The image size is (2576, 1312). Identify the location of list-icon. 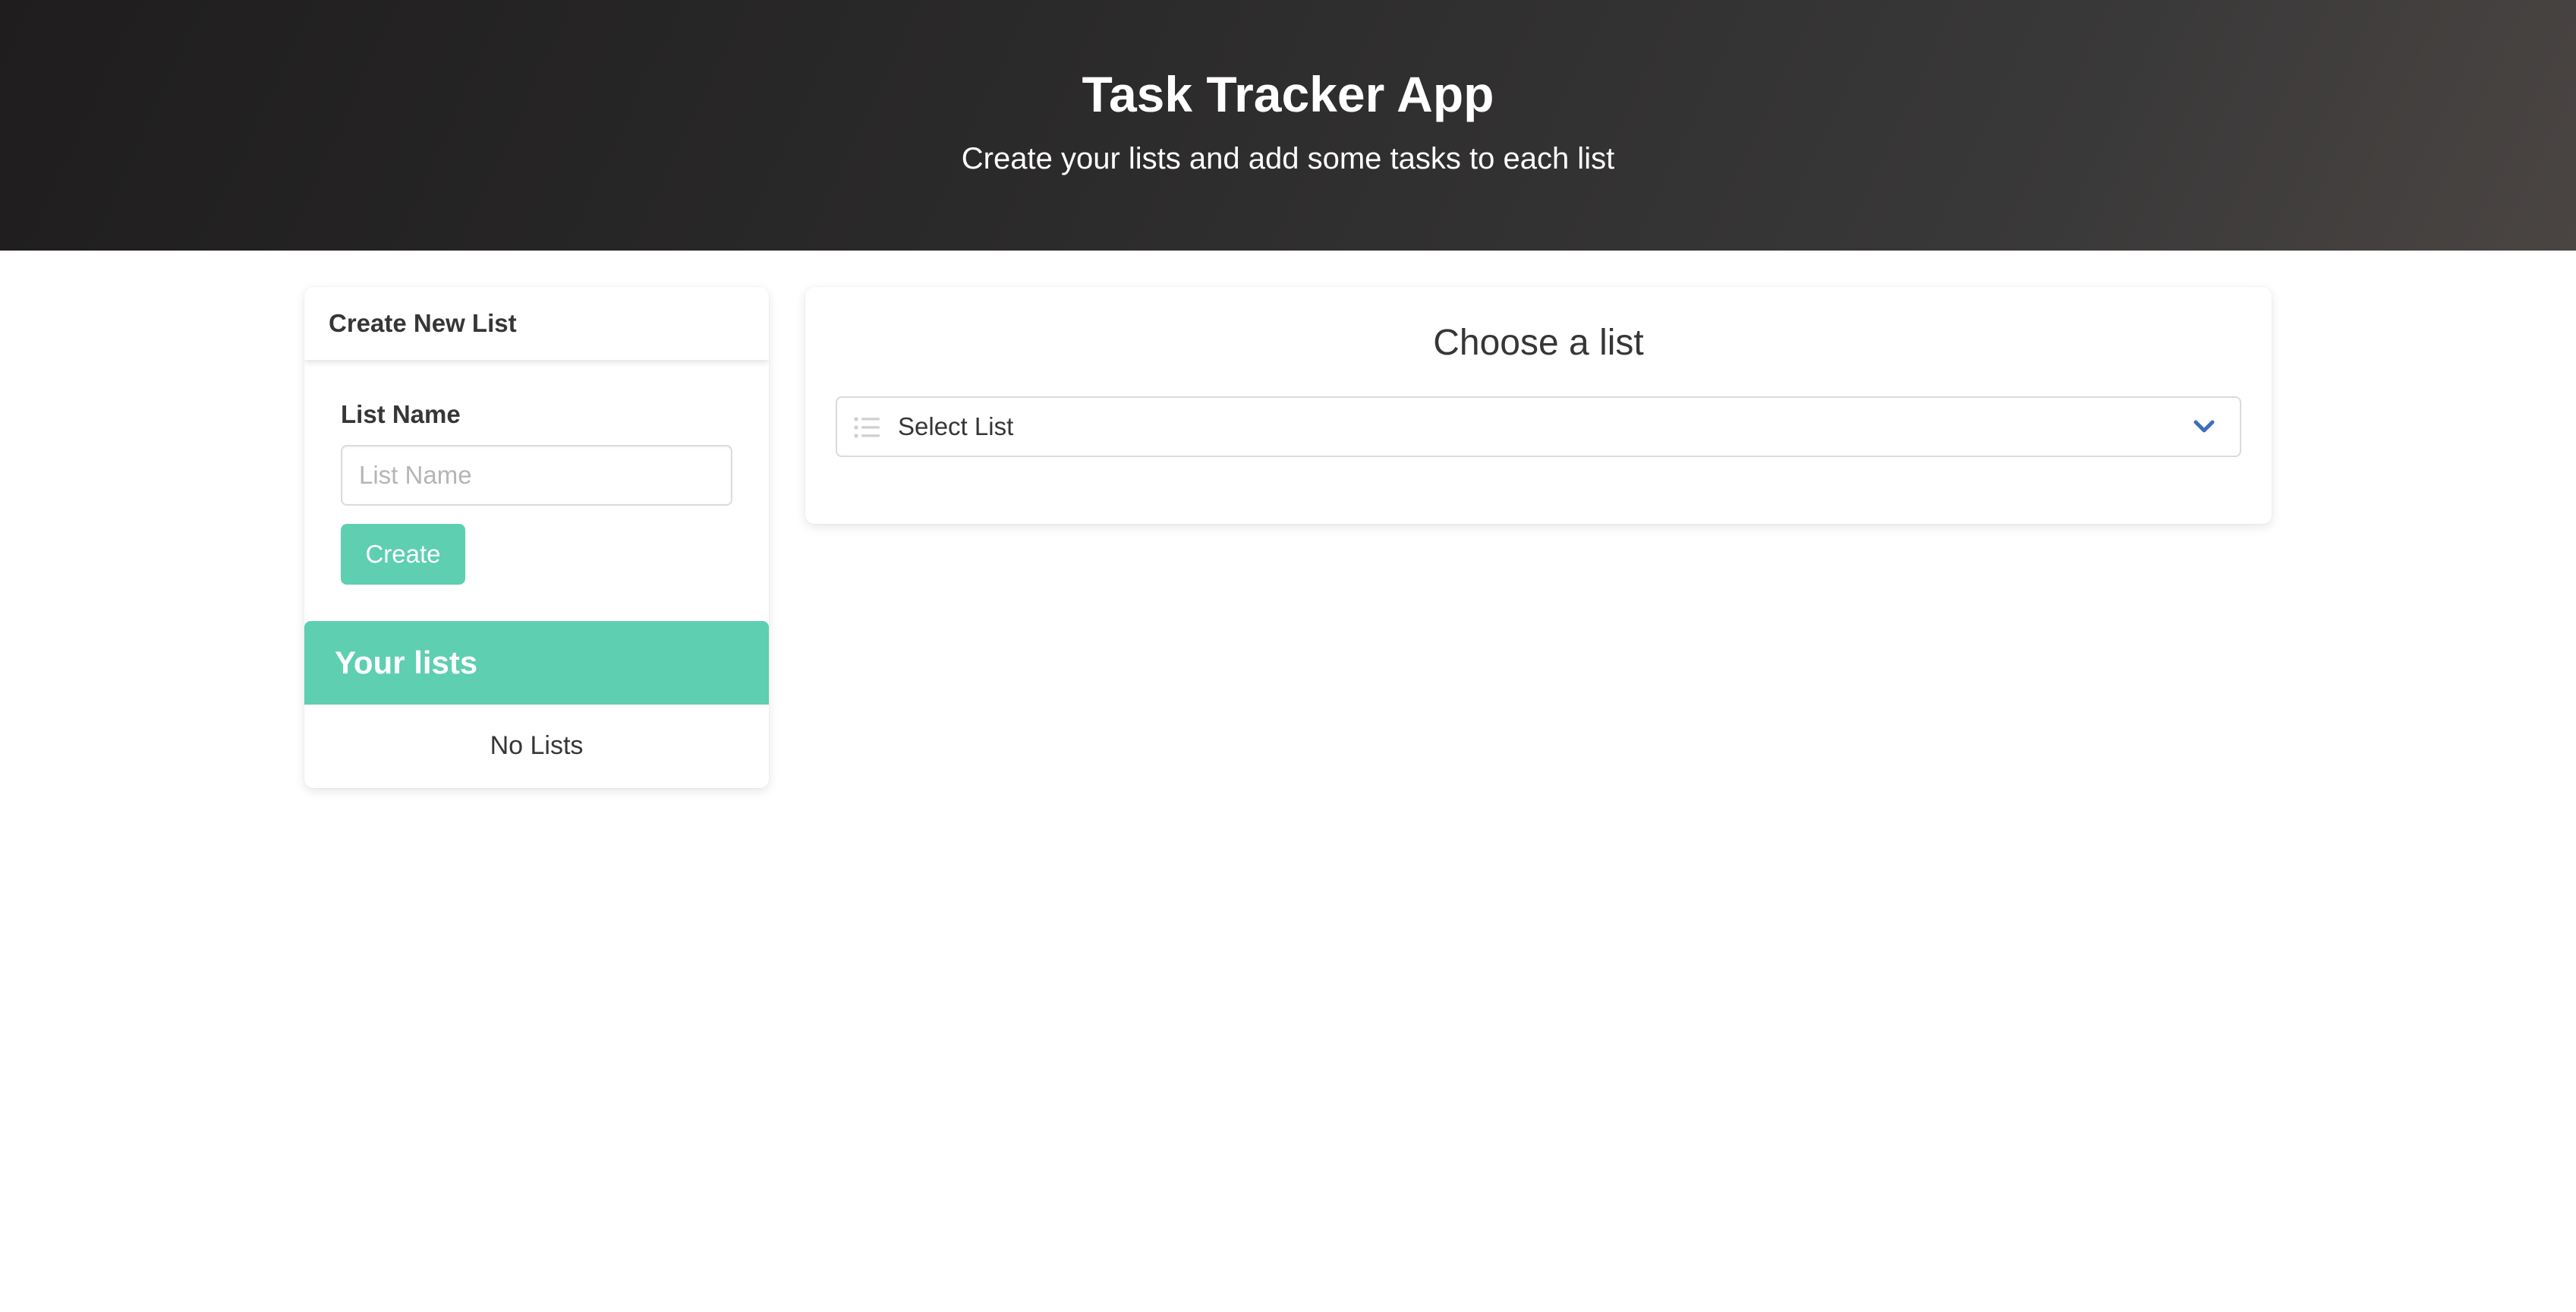
(867, 428).